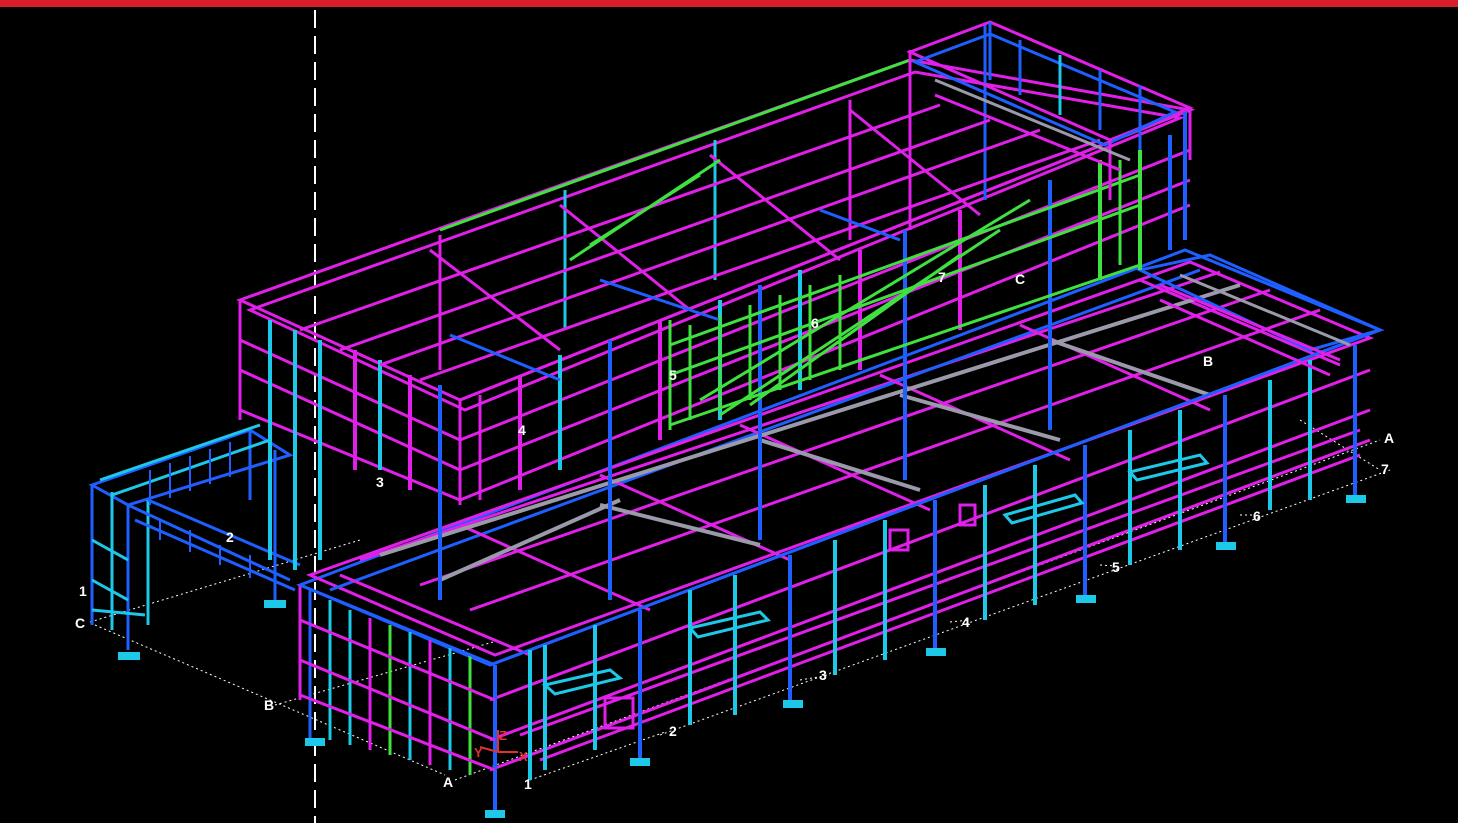  Describe the element at coordinates (1020, 279) in the screenshot. I see `upper-grid-label-c: C` at that location.